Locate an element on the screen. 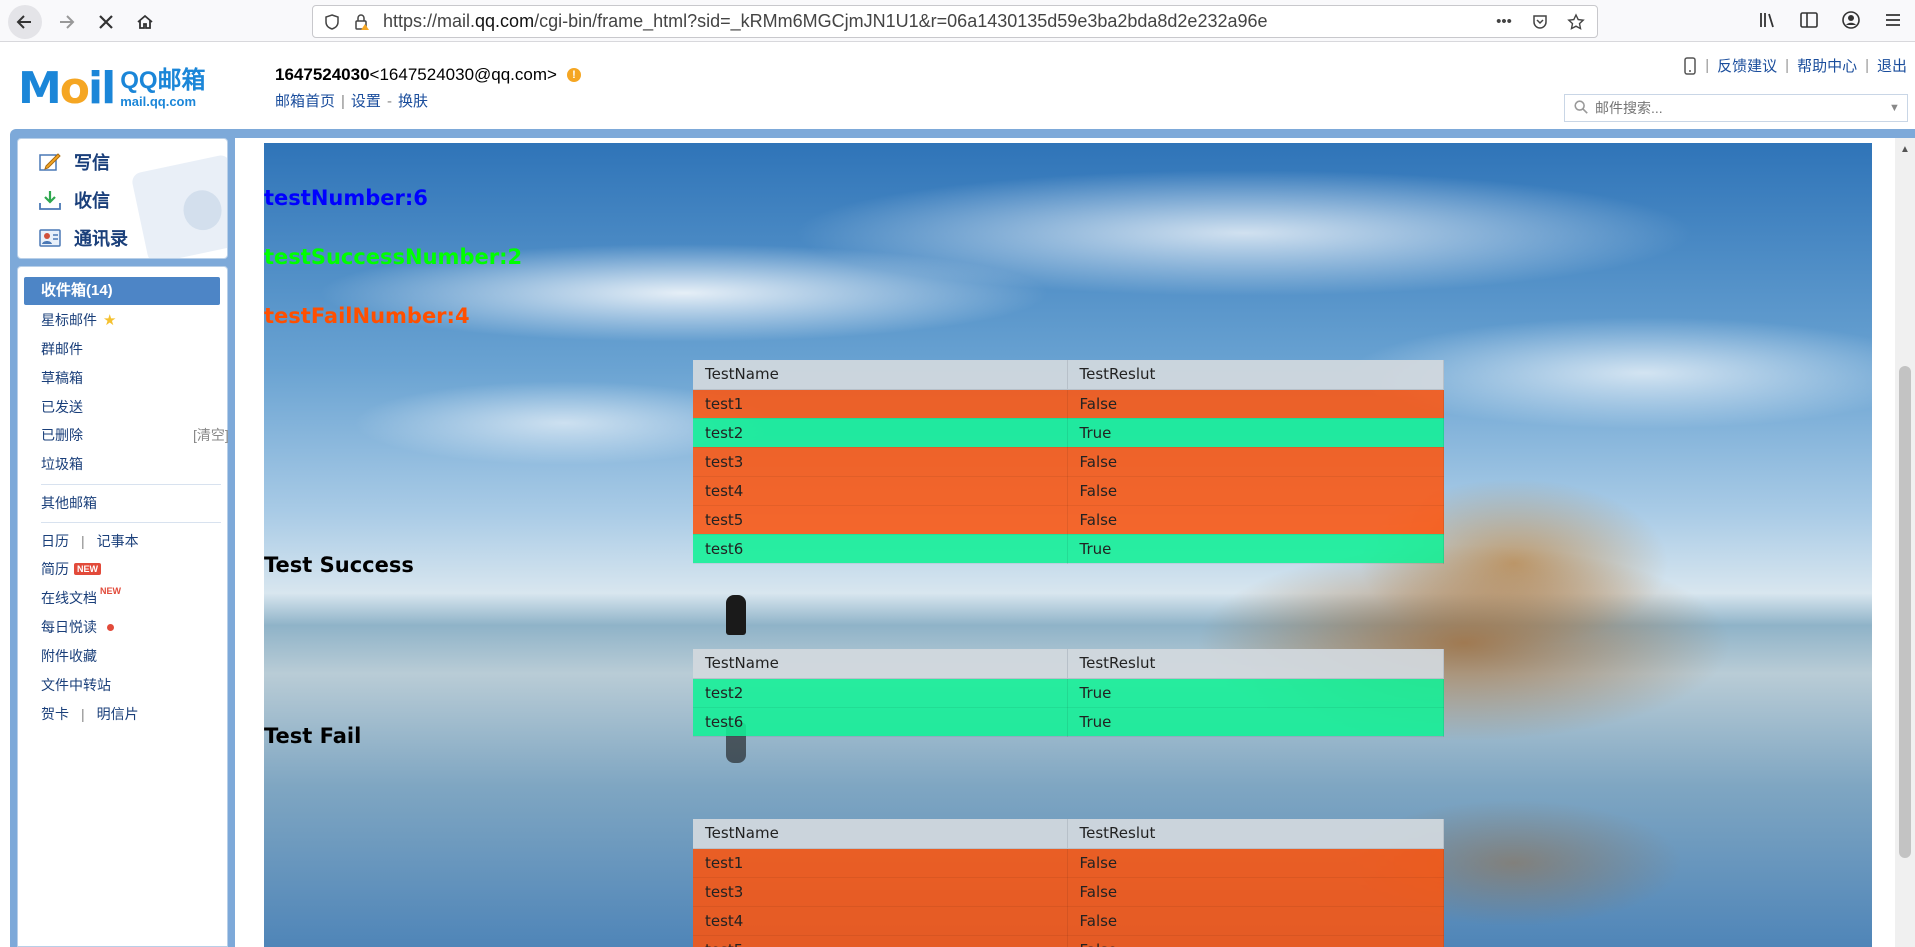  warning-icon: ! is located at coordinates (573, 75).